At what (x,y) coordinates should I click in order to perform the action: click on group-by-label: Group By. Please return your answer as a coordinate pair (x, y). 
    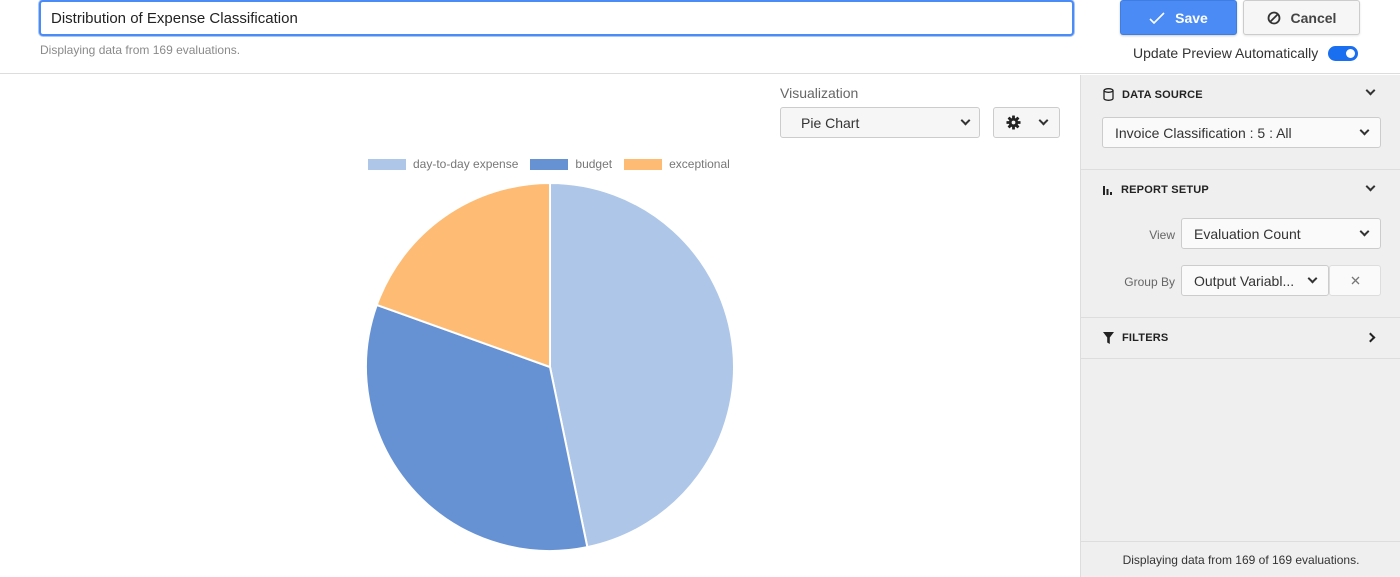
    Looking at the image, I should click on (1149, 282).